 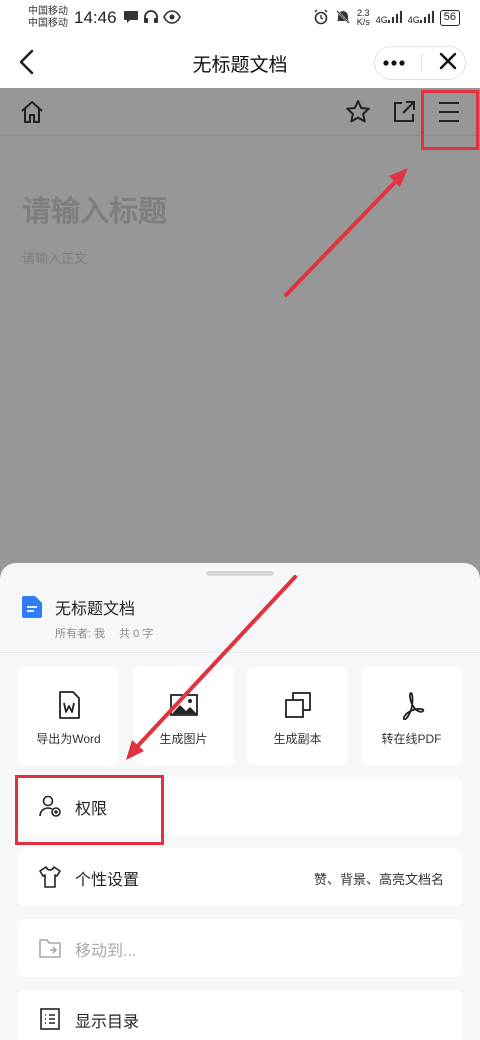 What do you see at coordinates (131, 18) in the screenshot?
I see `message-icon` at bounding box center [131, 18].